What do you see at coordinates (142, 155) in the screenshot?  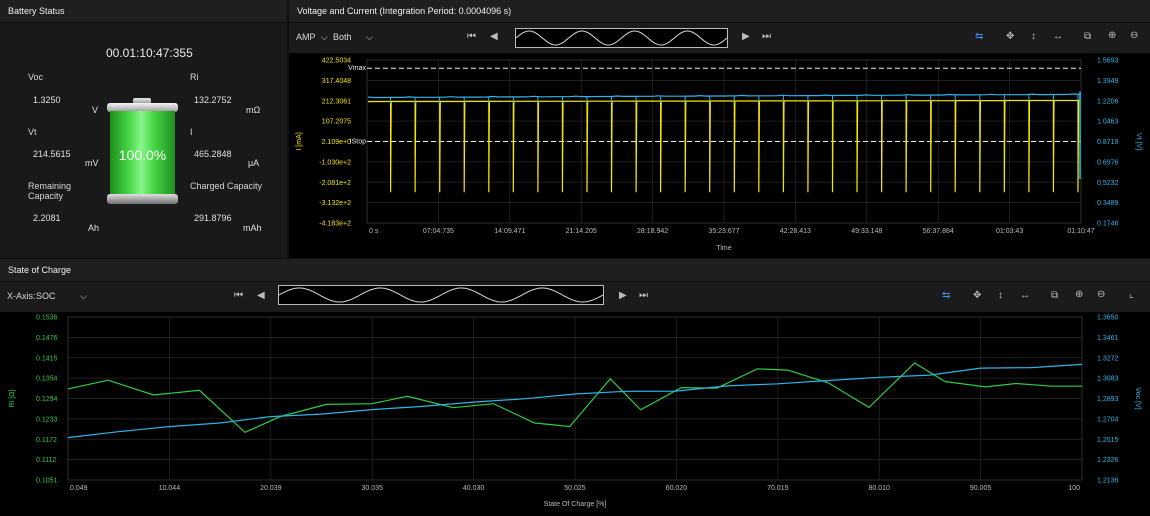 I see `battery-percent: 100.0%` at bounding box center [142, 155].